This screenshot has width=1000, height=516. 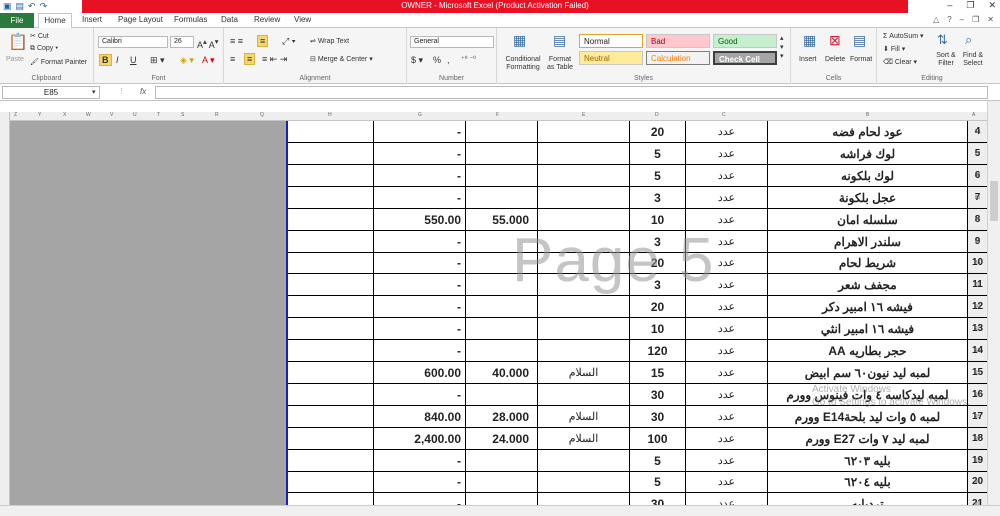 What do you see at coordinates (868, 197) in the screenshot?
I see `cell-col-b: عجل بلكونة` at bounding box center [868, 197].